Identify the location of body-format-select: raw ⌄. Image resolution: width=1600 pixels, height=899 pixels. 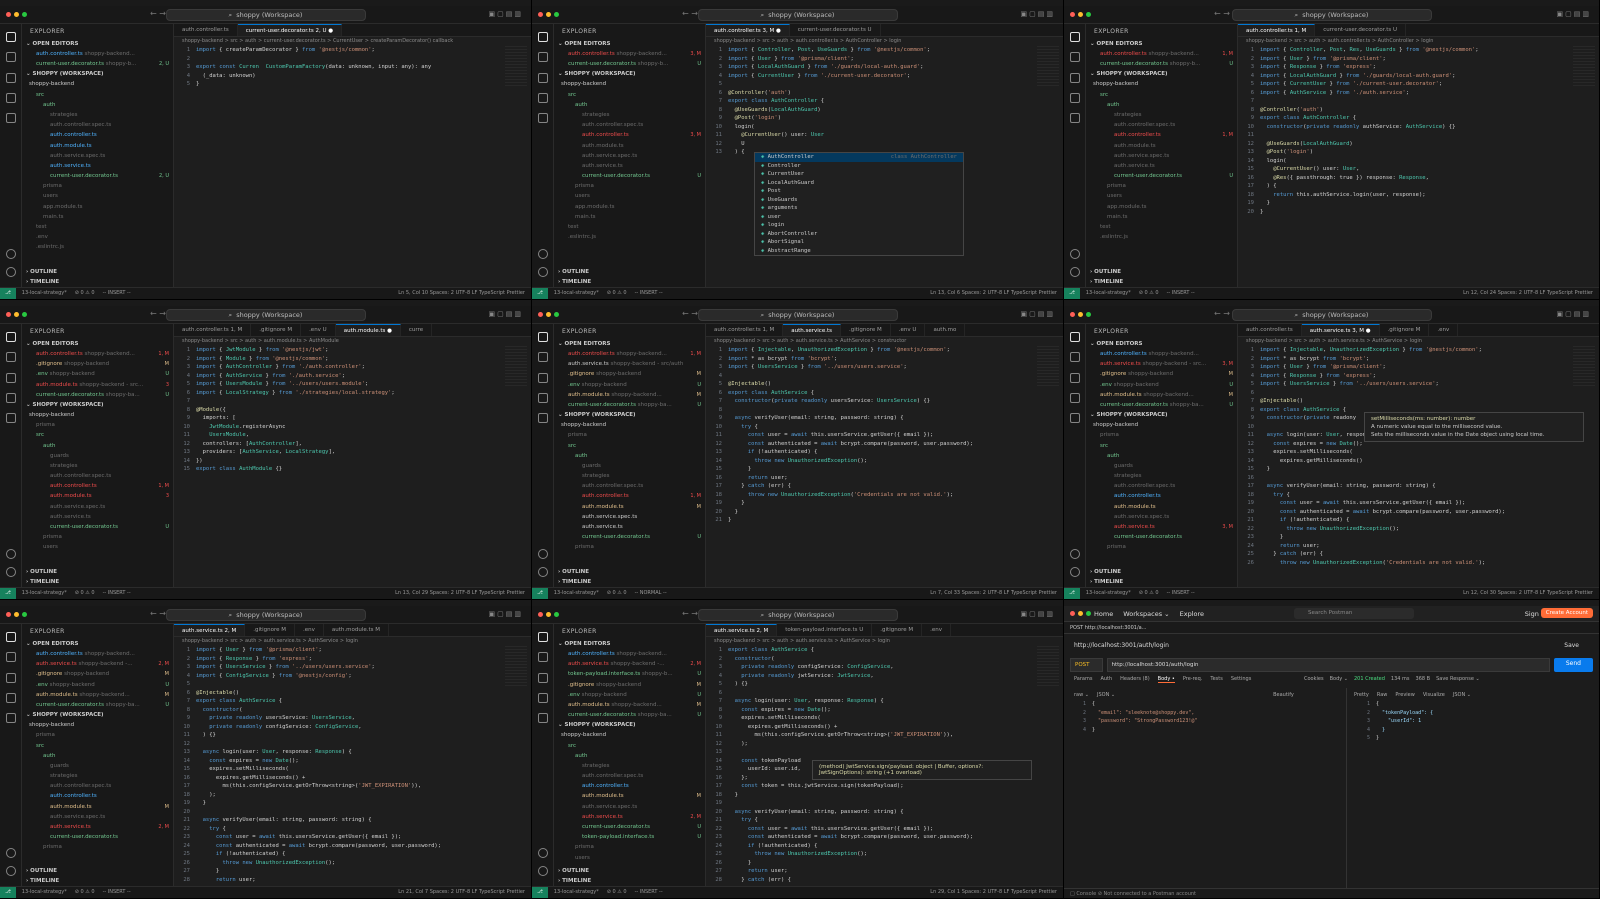
(1081, 695).